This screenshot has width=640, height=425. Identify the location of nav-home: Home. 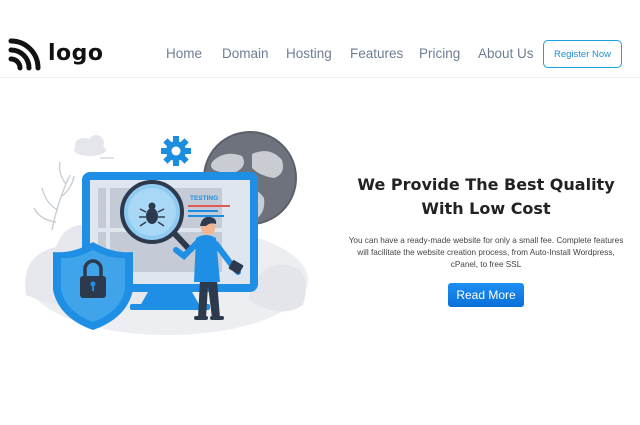
(184, 53).